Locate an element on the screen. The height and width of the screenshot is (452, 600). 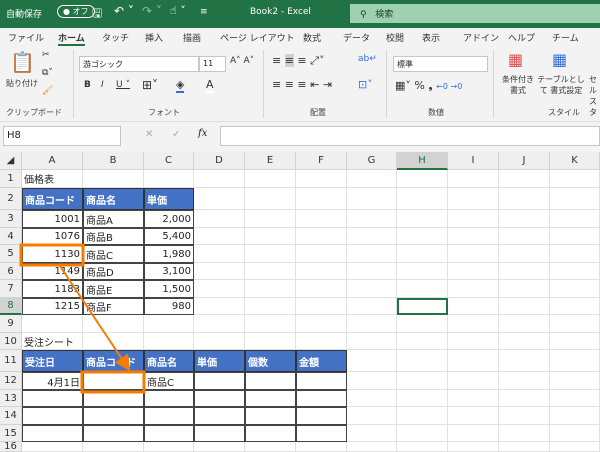
source-highlight is located at coordinates (52, 255).